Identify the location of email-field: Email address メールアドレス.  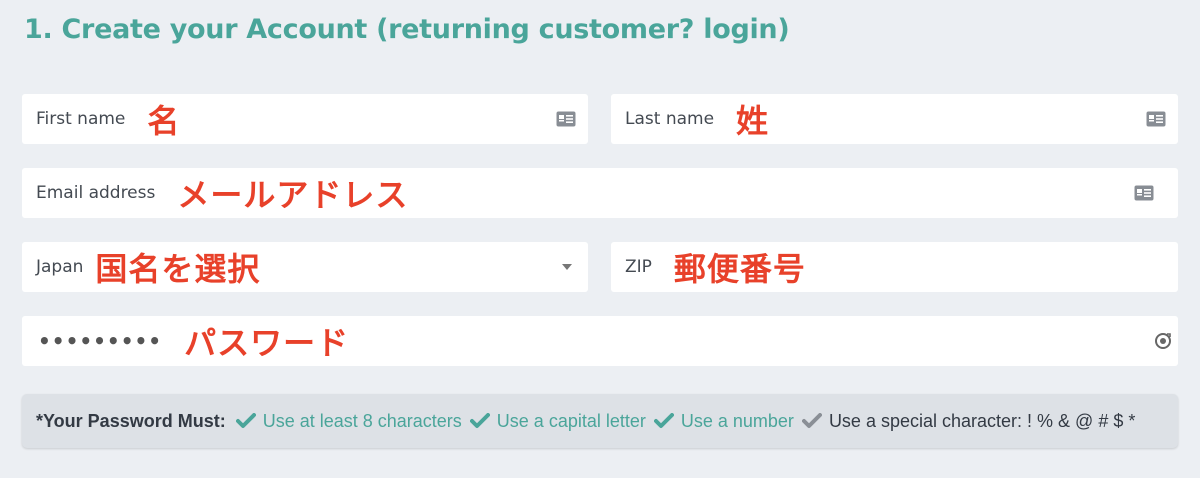
(600, 193).